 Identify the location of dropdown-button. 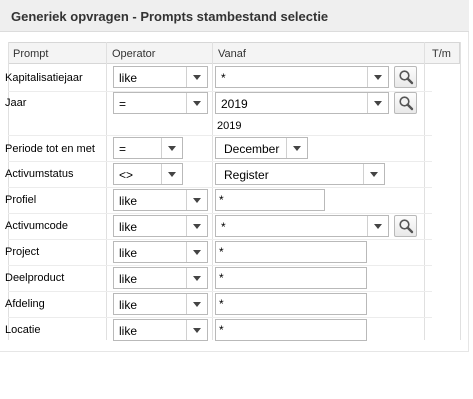
(196, 330).